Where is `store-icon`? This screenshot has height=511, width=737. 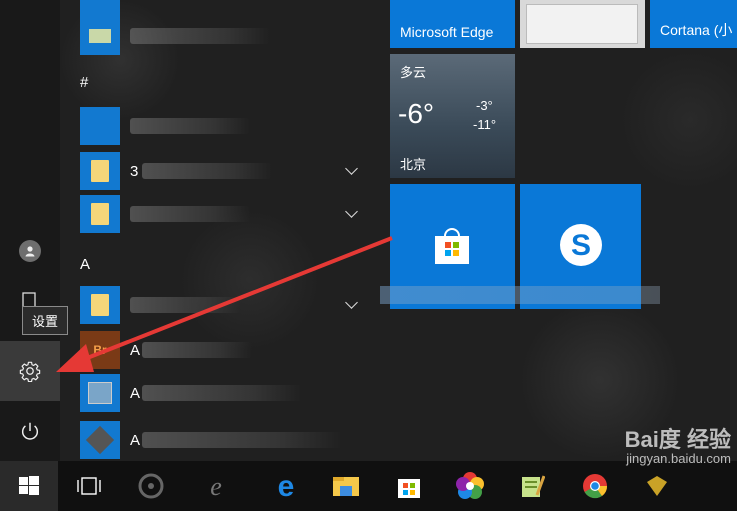
store-icon is located at coordinates (409, 488).